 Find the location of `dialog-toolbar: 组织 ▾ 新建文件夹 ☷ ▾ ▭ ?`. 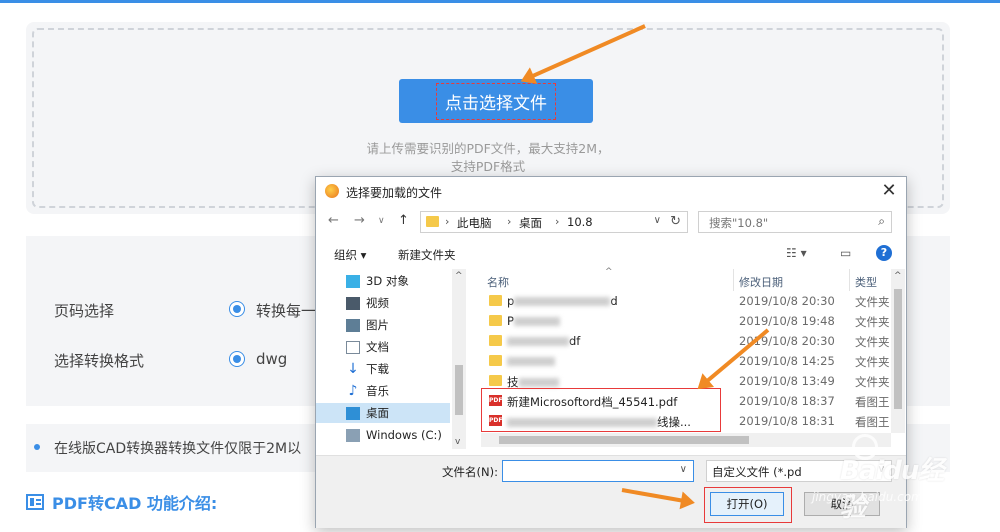

dialog-toolbar: 组织 ▾ 新建文件夹 ☷ ▾ ▭ ? is located at coordinates (611, 254).